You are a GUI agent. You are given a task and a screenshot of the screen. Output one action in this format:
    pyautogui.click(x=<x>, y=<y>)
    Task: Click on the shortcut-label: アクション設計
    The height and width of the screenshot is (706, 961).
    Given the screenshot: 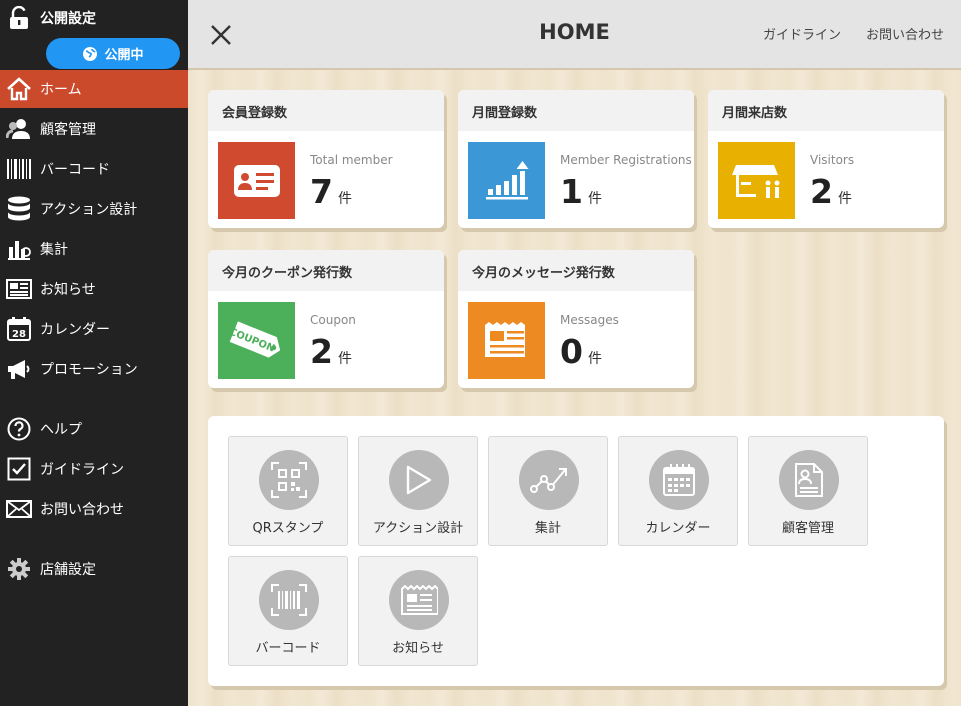 What is the action you would take?
    pyautogui.click(x=418, y=528)
    